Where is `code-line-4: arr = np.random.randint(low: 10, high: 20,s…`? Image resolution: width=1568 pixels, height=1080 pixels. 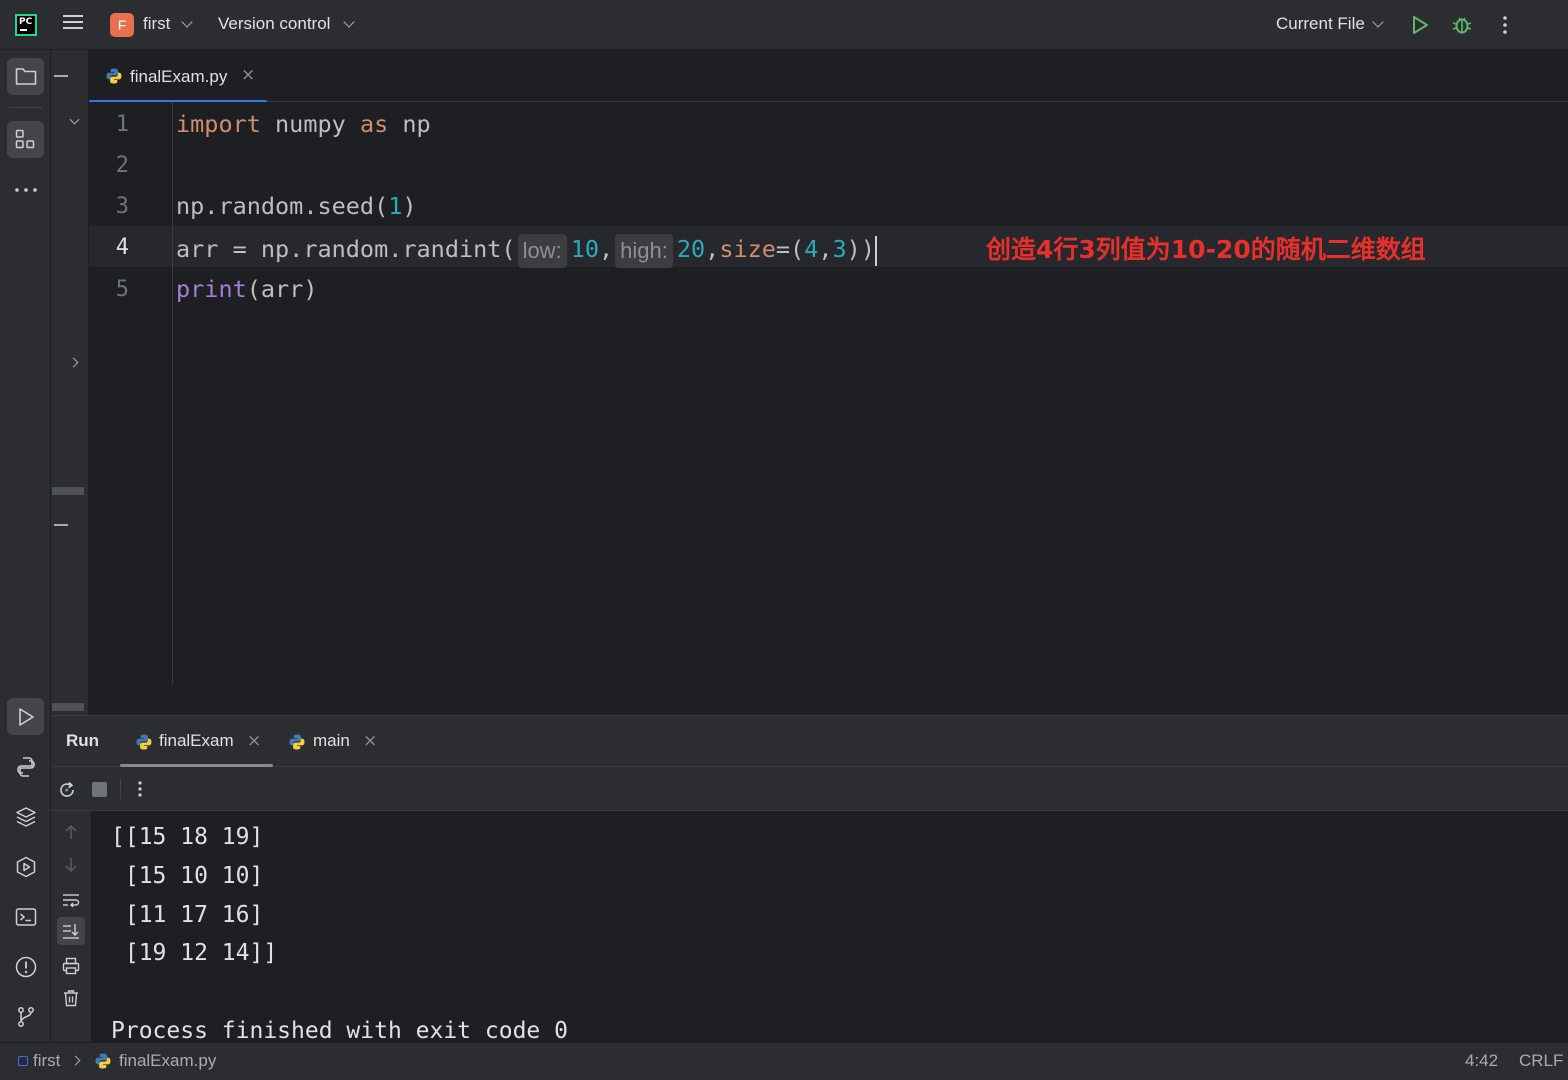
code-line-4: arr = np.random.randint(low: 10, high: 20,s… is located at coordinates (526, 249).